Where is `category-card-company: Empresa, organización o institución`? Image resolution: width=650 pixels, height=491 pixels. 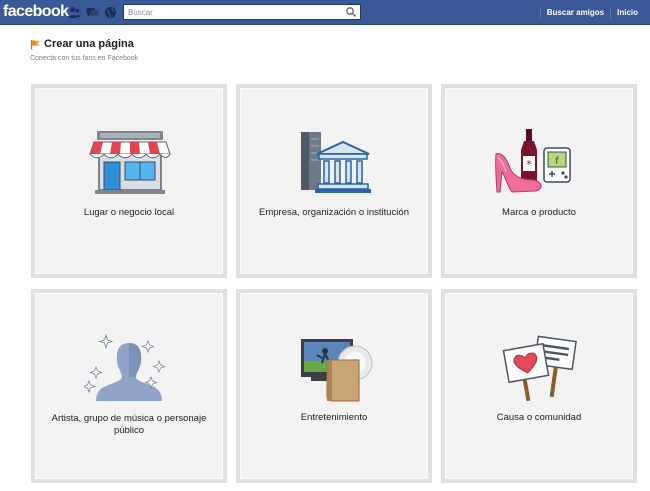
category-card-company: Empresa, organización o institución is located at coordinates (334, 181).